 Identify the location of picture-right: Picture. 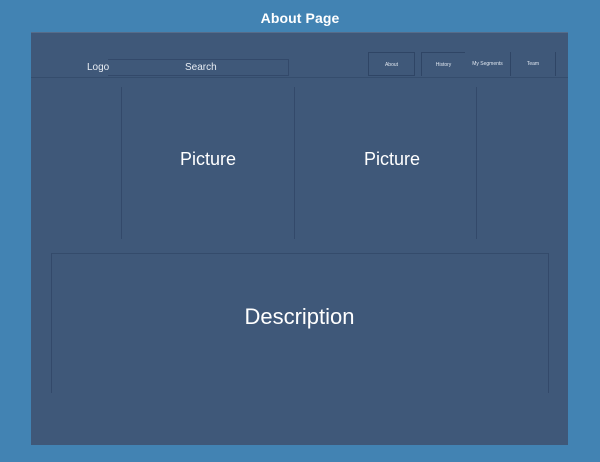
(392, 159).